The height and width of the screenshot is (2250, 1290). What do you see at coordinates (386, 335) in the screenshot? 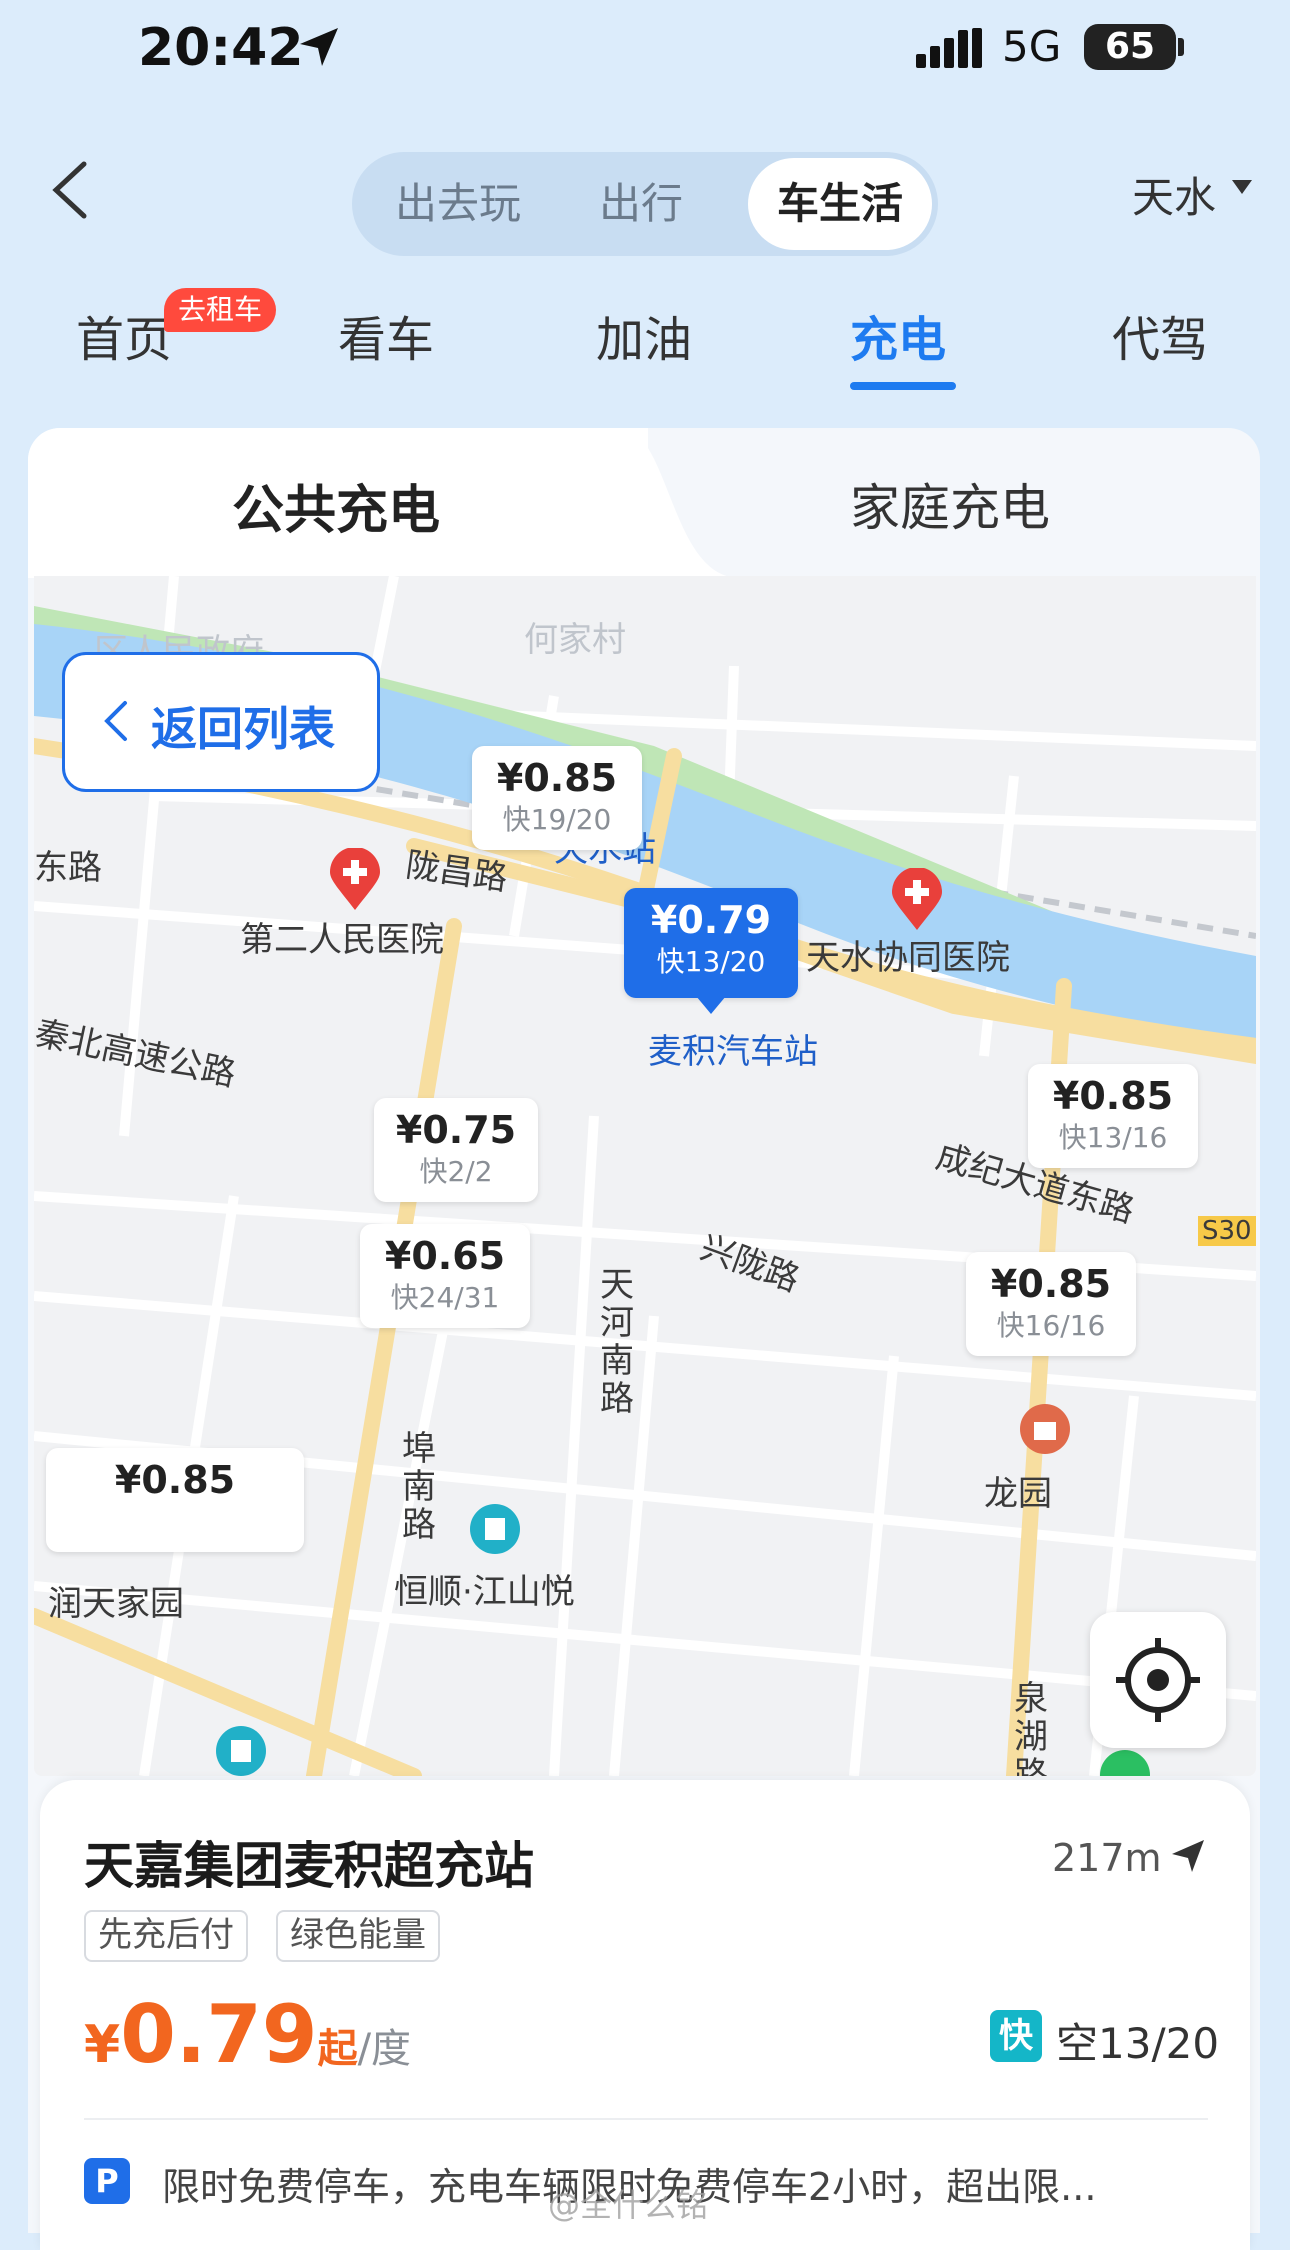
I see `tab-cars: 看车` at bounding box center [386, 335].